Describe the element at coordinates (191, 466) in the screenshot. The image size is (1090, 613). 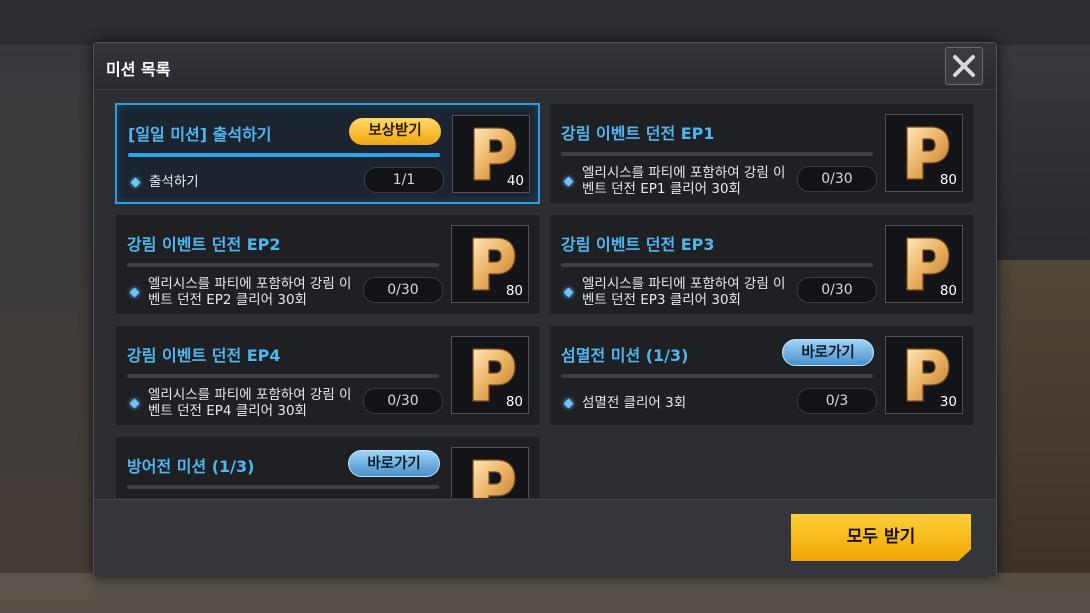
I see `mission-title: 방어전 미션 (1/3)` at that location.